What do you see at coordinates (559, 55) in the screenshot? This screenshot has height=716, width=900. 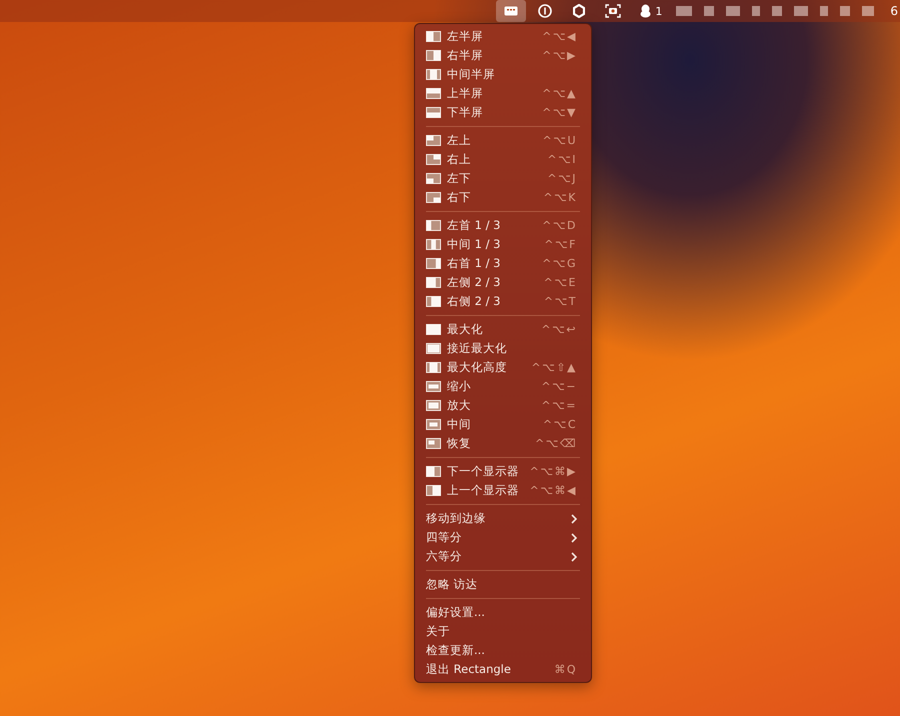 I see `keyboard-shortcut: ^⌥▶` at bounding box center [559, 55].